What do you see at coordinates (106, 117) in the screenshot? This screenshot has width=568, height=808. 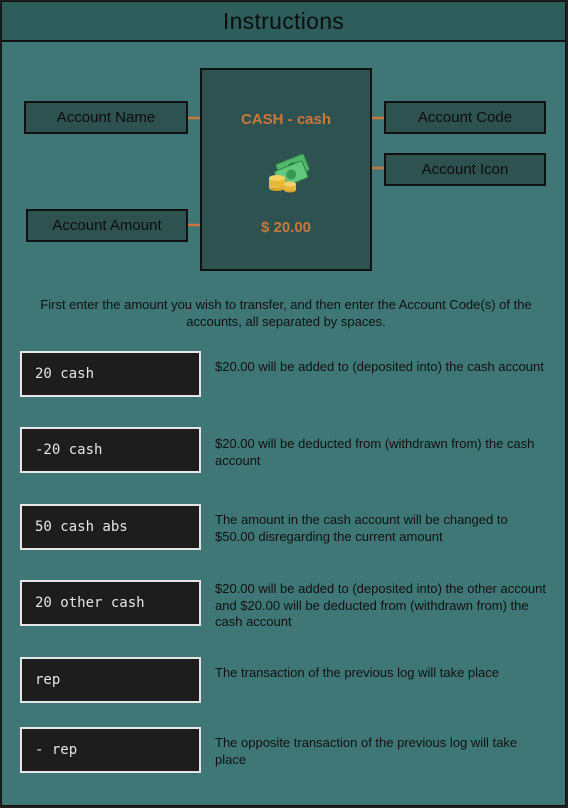 I see `account-name-label: Account Name` at bounding box center [106, 117].